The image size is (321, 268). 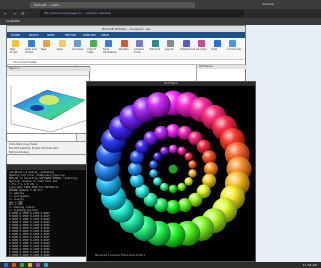 I want to click on menu-row: Terminal Debug, so click(x=19, y=153).